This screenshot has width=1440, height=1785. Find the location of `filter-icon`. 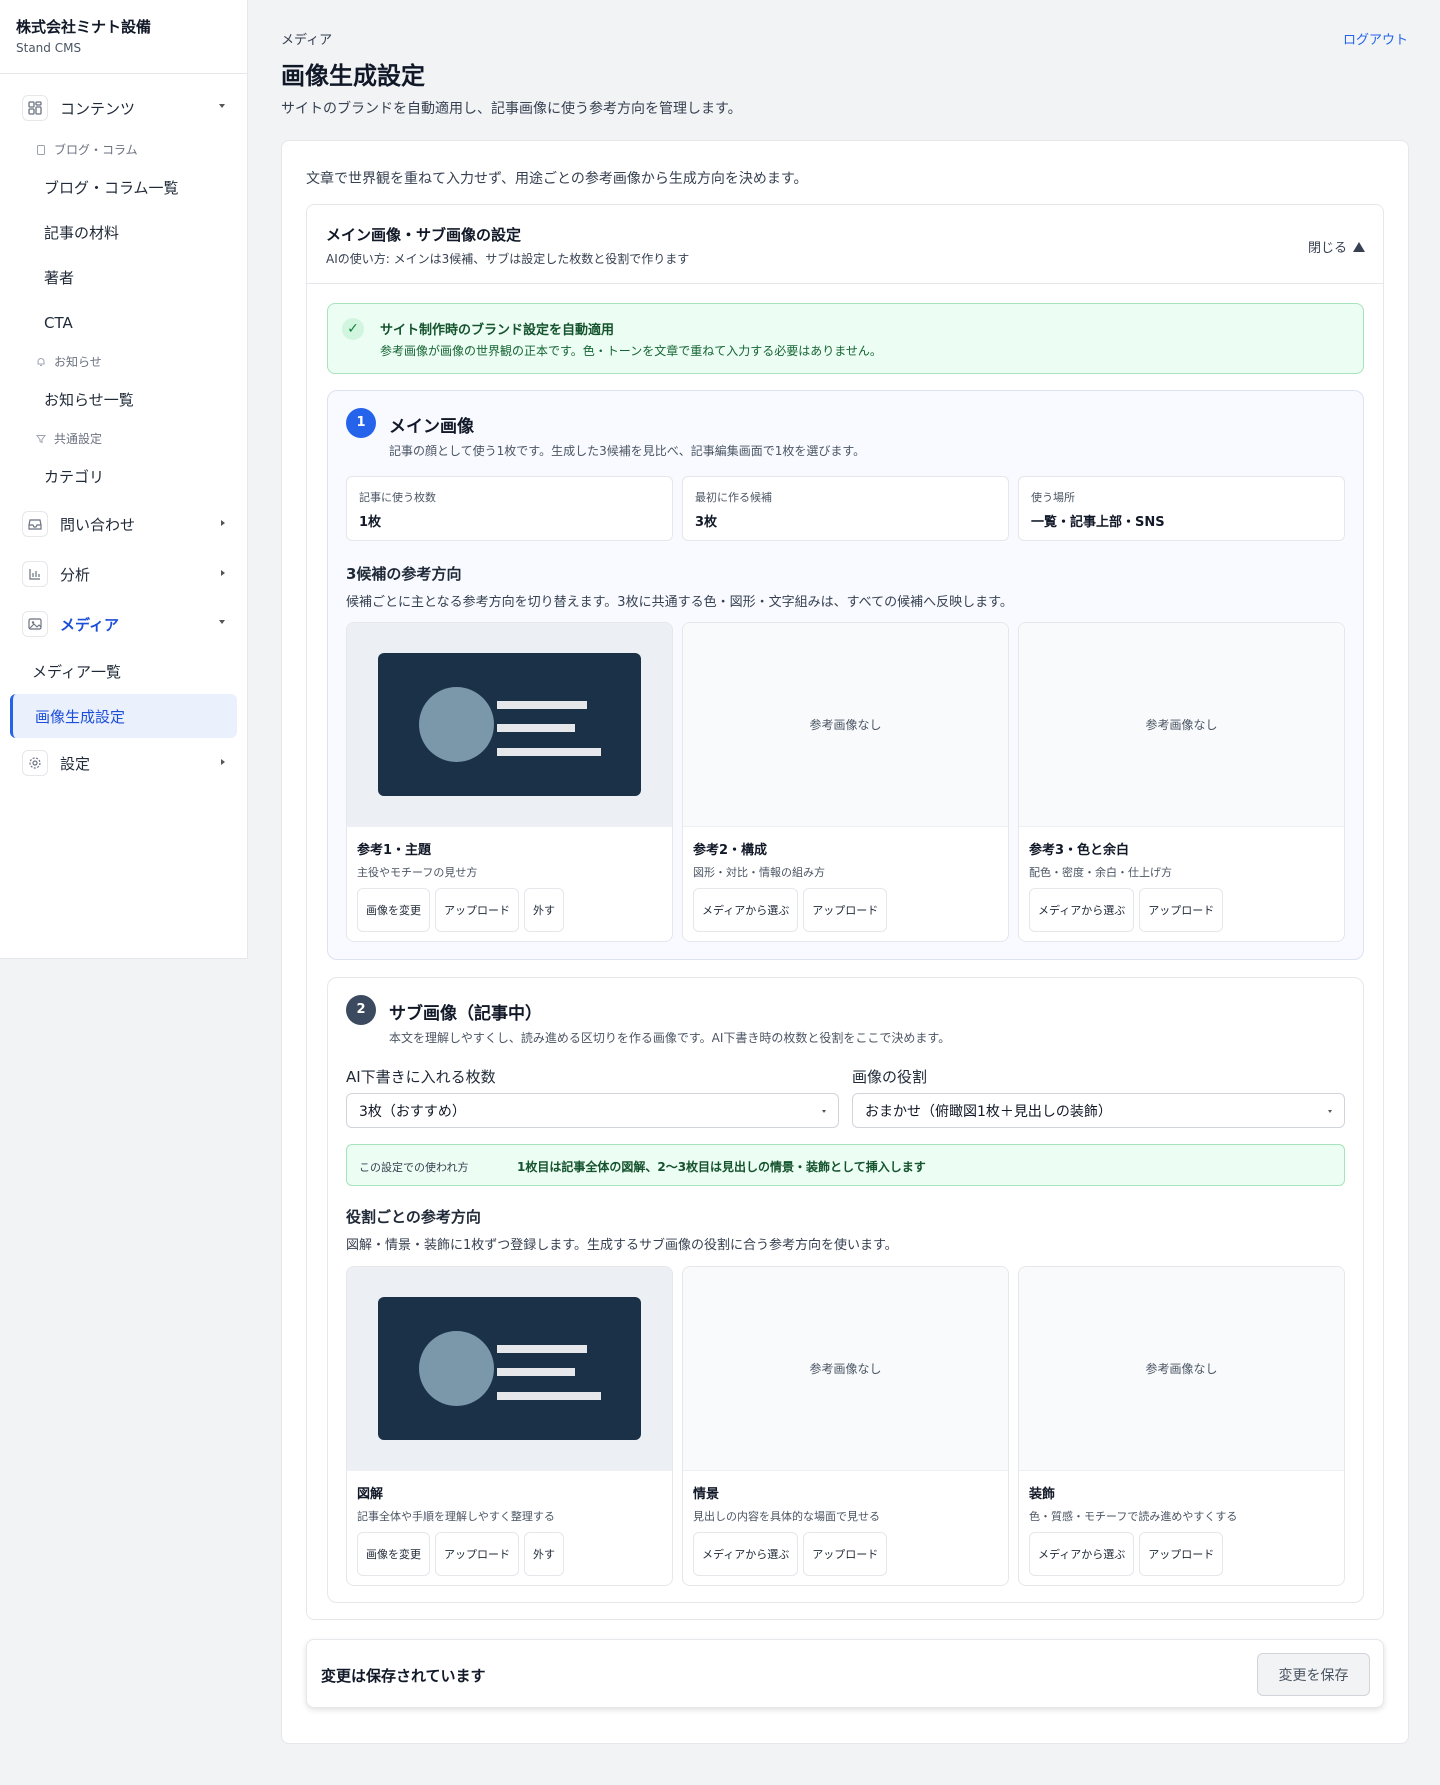

filter-icon is located at coordinates (41, 438).